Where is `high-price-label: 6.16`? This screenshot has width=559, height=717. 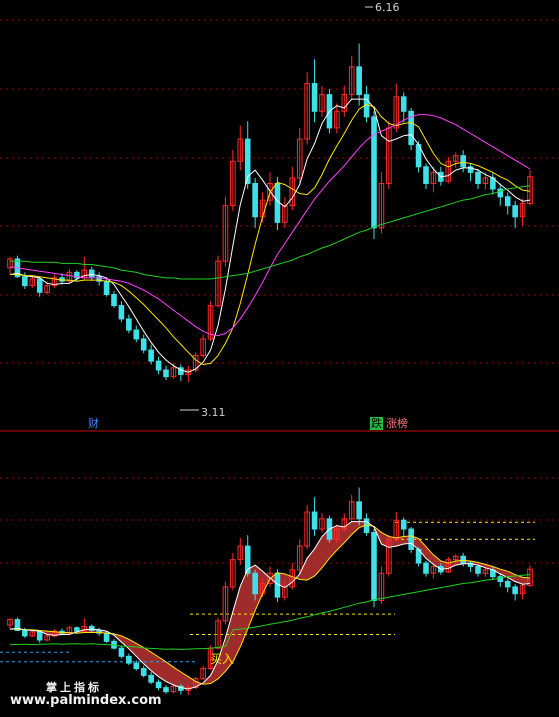 high-price-label: 6.16 is located at coordinates (387, 7).